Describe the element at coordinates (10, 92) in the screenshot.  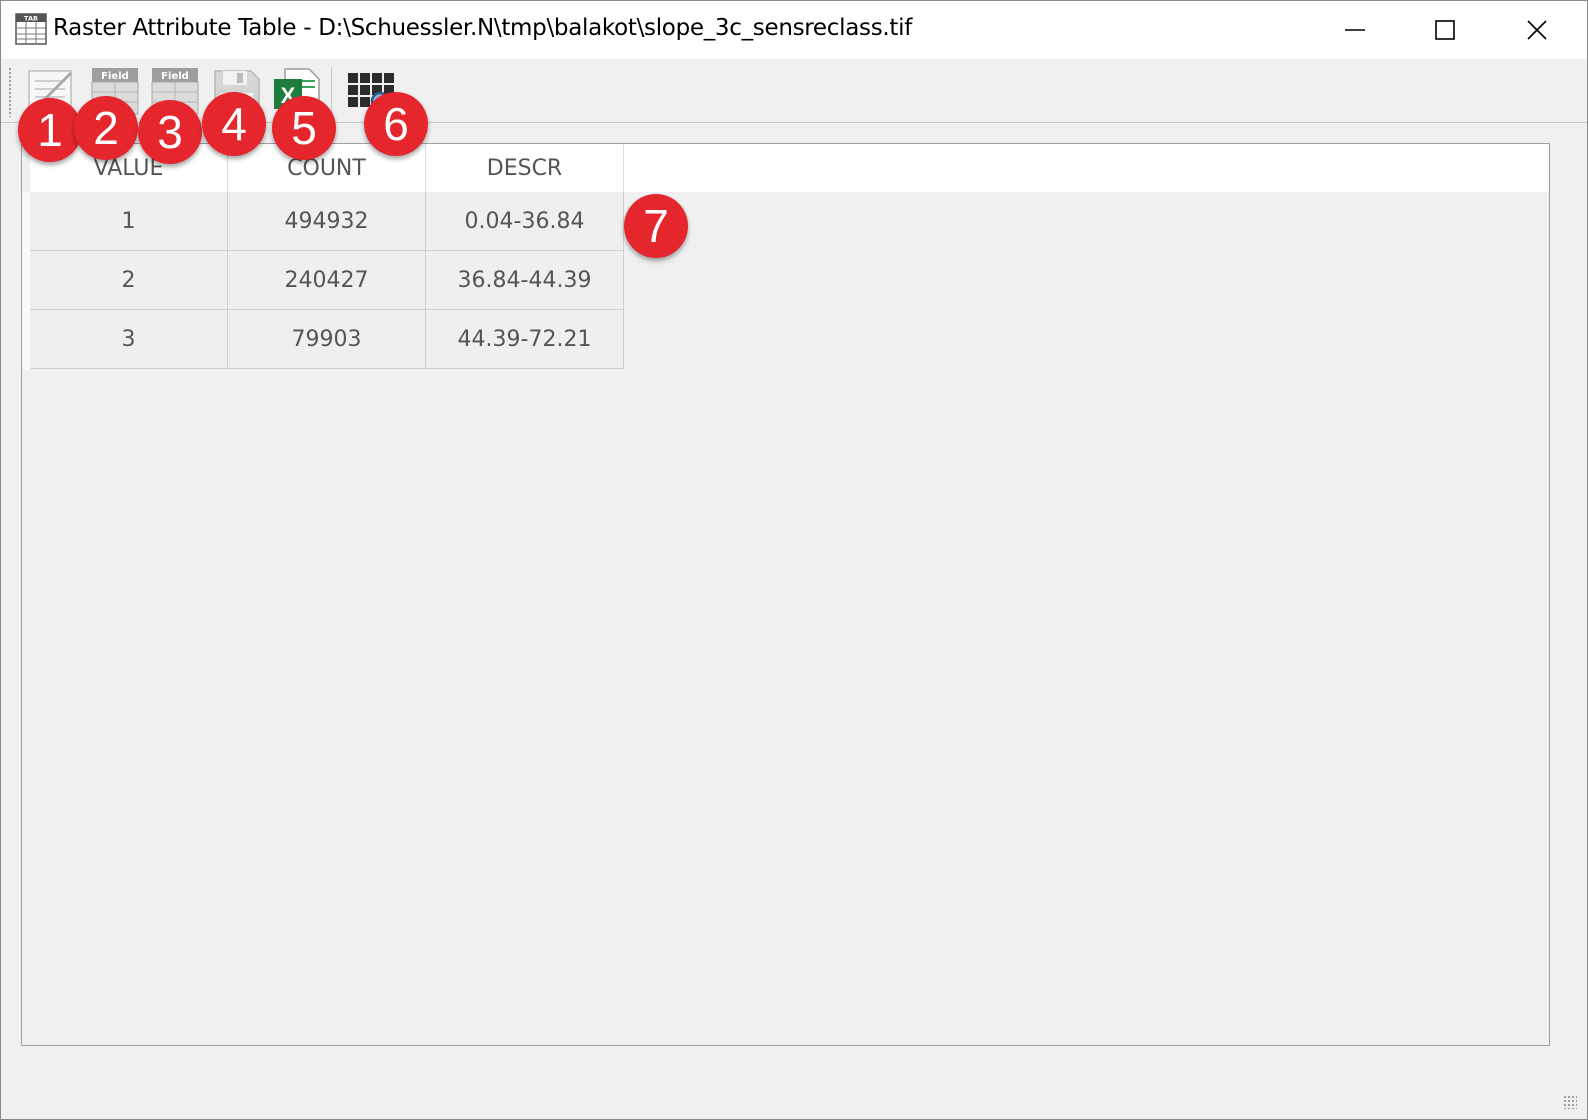
I see `toolbar-grip` at that location.